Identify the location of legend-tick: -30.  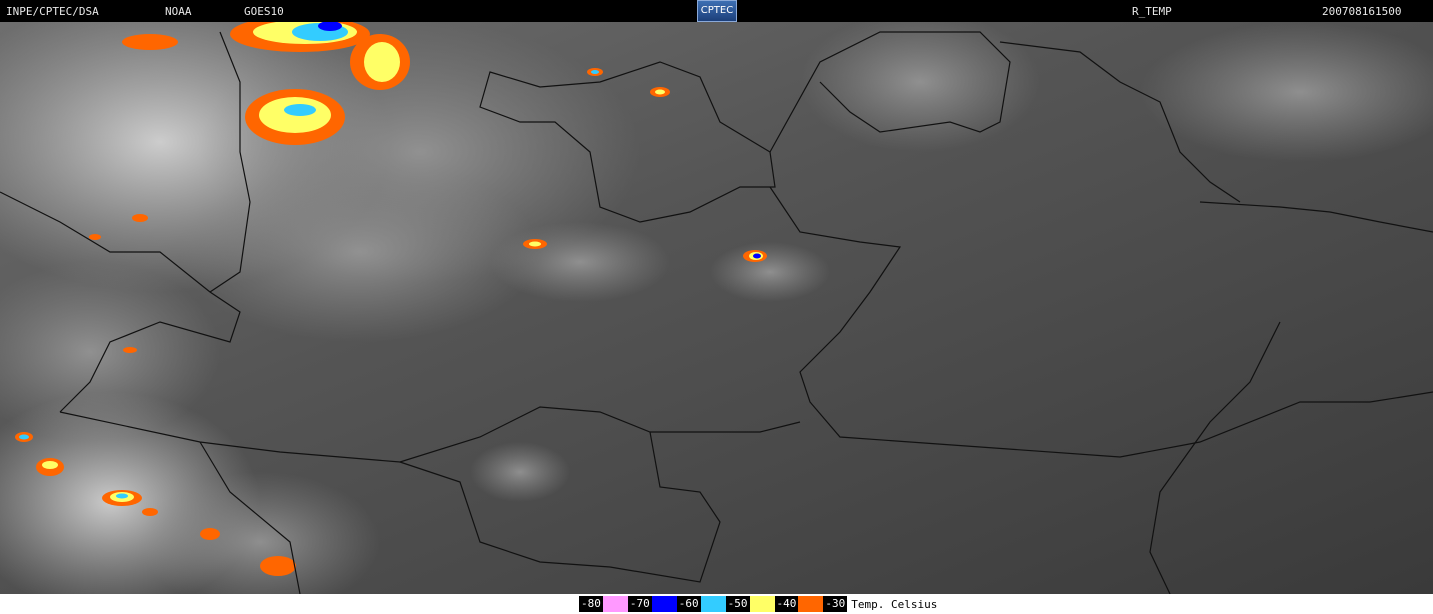
(835, 604).